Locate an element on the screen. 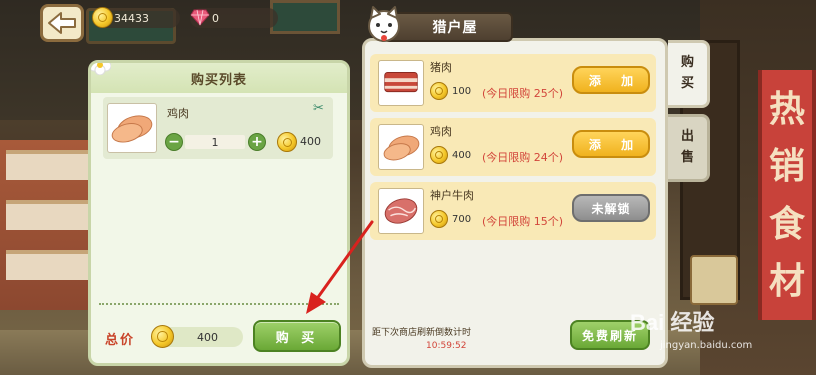 Image resolution: width=816 pixels, height=375 pixels. kobe-beef-thumbnail is located at coordinates (401, 211).